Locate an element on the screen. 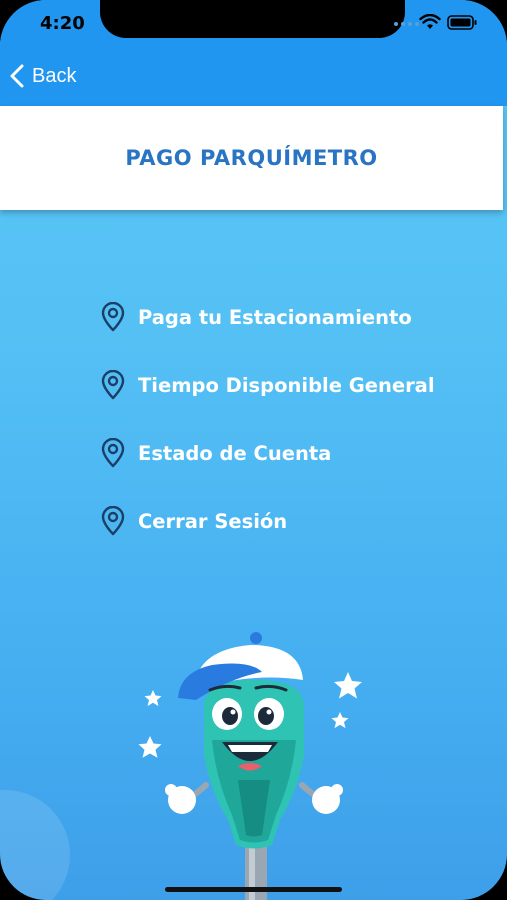  menu-item-label: Estado de Cuenta is located at coordinates (235, 453).